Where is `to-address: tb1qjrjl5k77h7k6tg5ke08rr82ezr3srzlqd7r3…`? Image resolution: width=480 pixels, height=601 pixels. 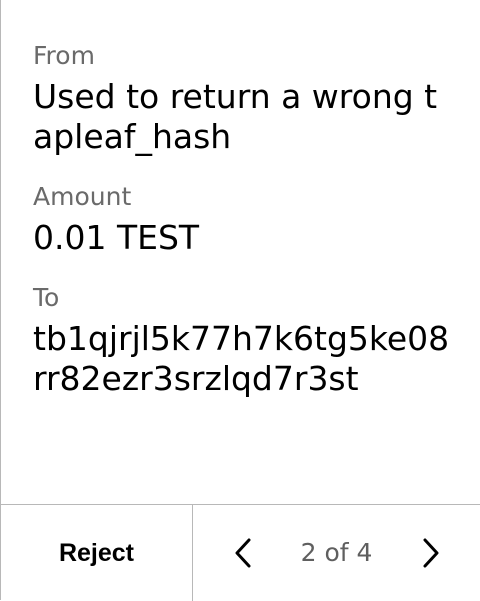
to-address: tb1qjrjl5k77h7k6tg5ke08rr82ezr3srzlqd7r3… is located at coordinates (241, 358).